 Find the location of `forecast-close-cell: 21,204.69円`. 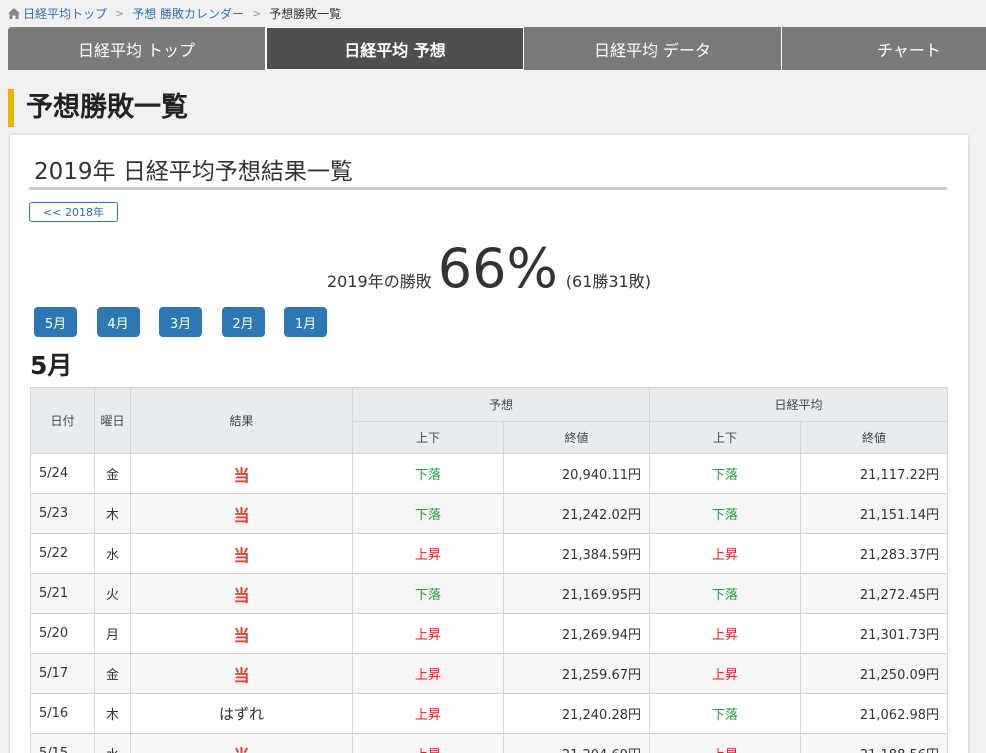

forecast-close-cell: 21,204.69円 is located at coordinates (576, 743).